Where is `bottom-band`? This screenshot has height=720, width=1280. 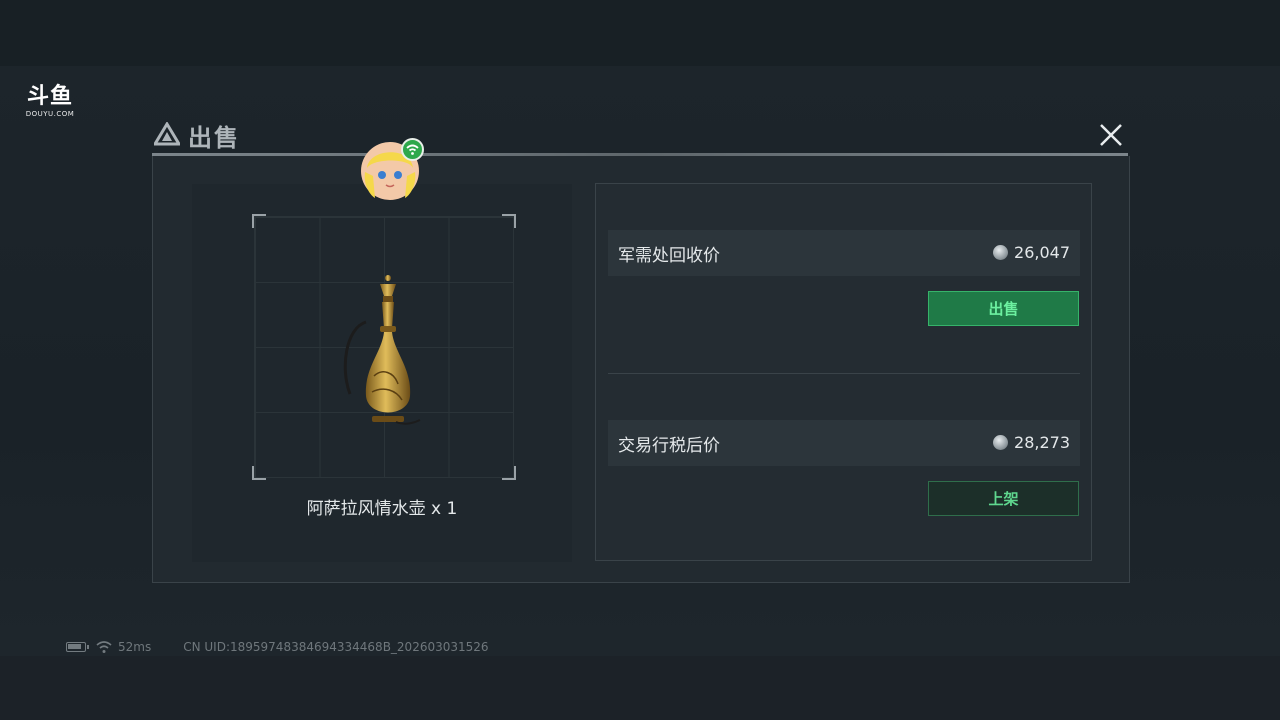
bottom-band is located at coordinates (640, 688).